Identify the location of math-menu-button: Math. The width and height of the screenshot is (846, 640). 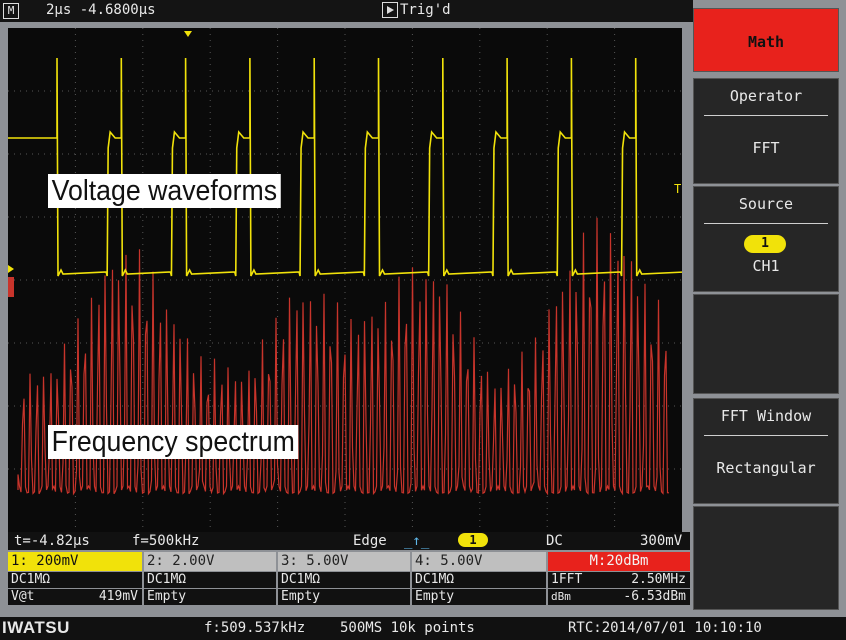
(766, 40).